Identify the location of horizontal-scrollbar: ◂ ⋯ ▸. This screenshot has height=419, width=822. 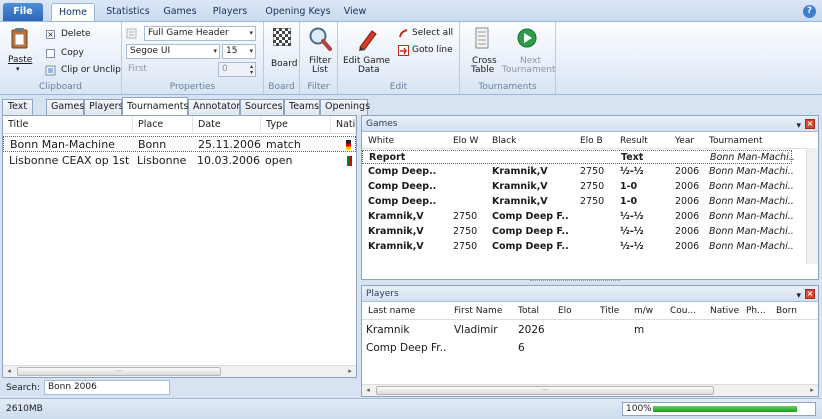
(179, 371).